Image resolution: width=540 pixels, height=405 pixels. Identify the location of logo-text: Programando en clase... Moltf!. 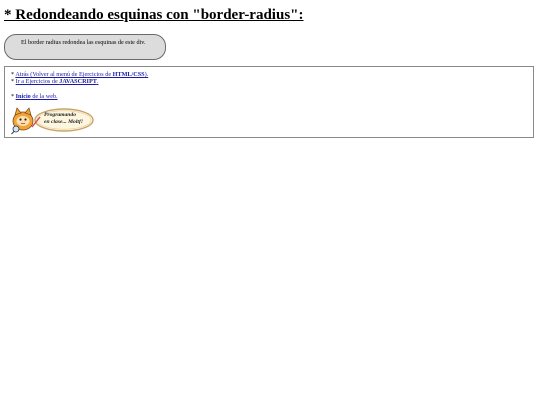
(63, 118).